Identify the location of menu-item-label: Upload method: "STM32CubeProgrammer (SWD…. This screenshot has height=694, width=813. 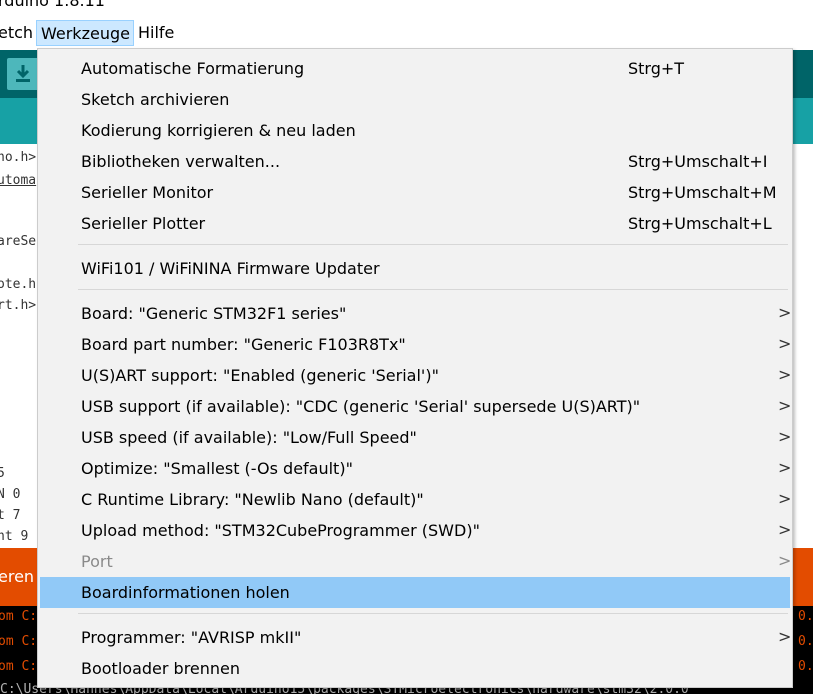
(280, 530).